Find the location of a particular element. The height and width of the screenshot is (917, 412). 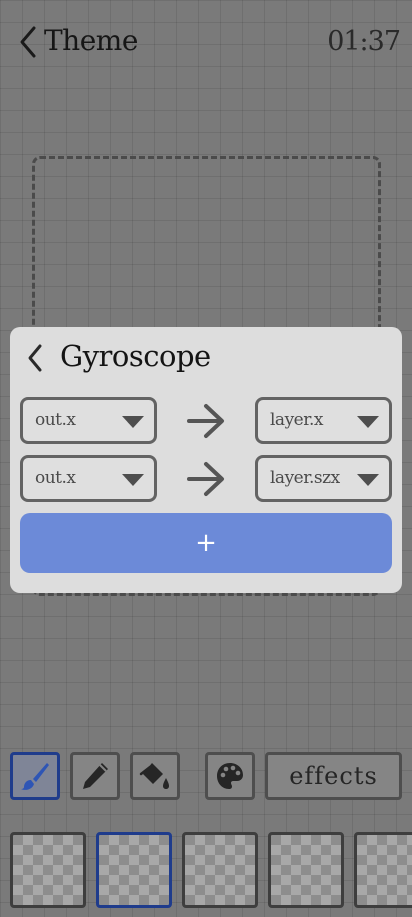

effects-button: effects is located at coordinates (333, 776).